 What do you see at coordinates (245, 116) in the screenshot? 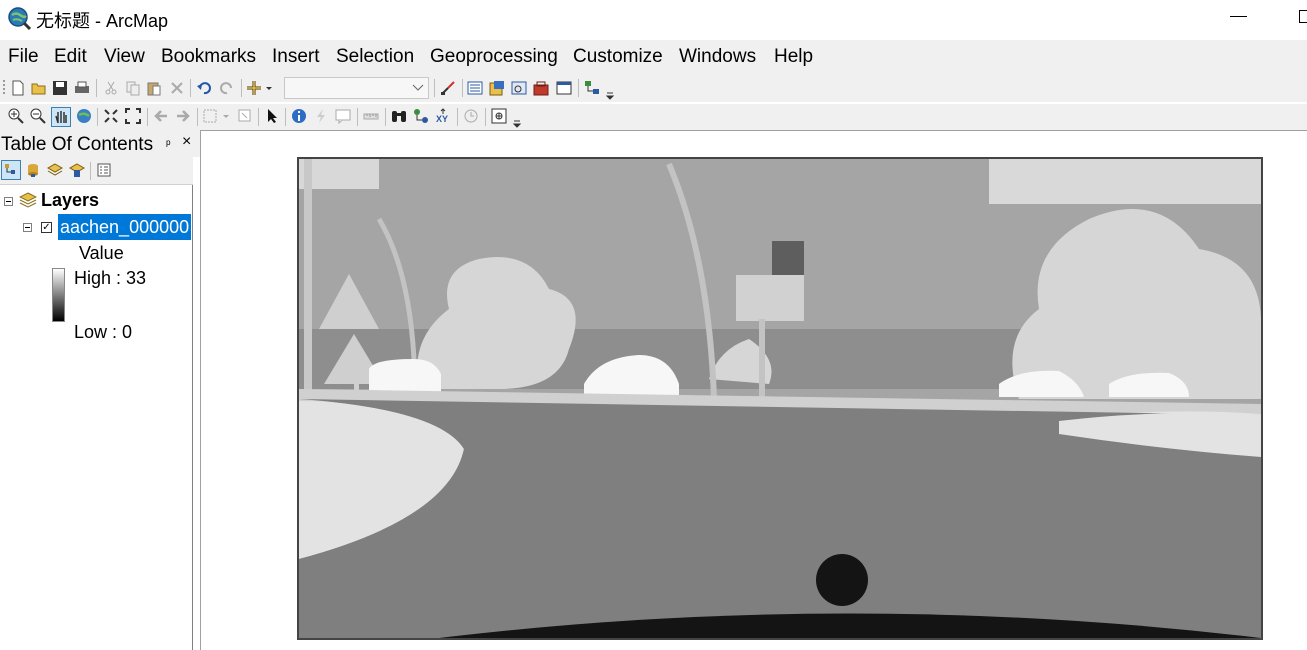
I see `clear-selection-icon` at bounding box center [245, 116].